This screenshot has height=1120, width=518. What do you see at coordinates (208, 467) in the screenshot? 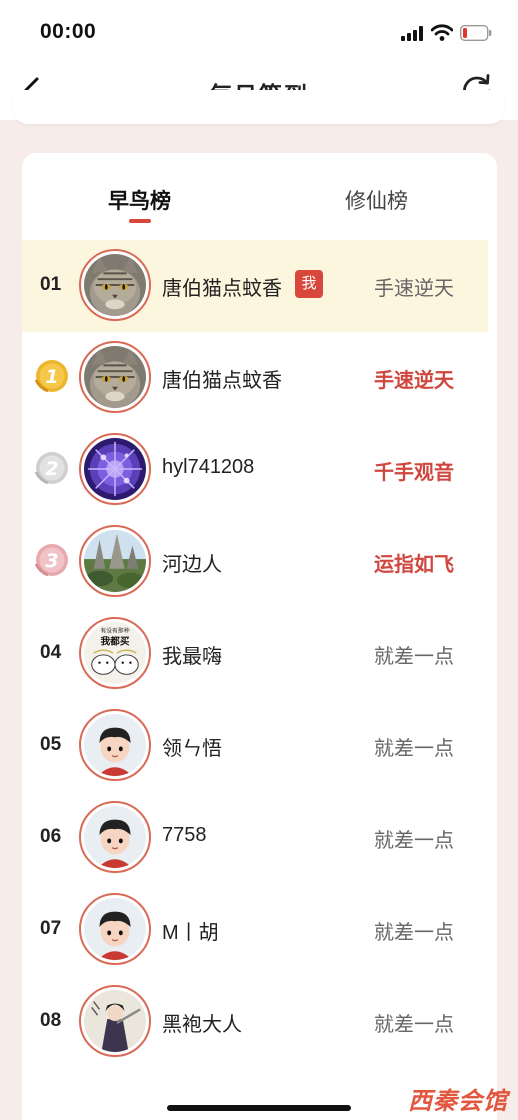
I see `user-name: hyl741208` at bounding box center [208, 467].